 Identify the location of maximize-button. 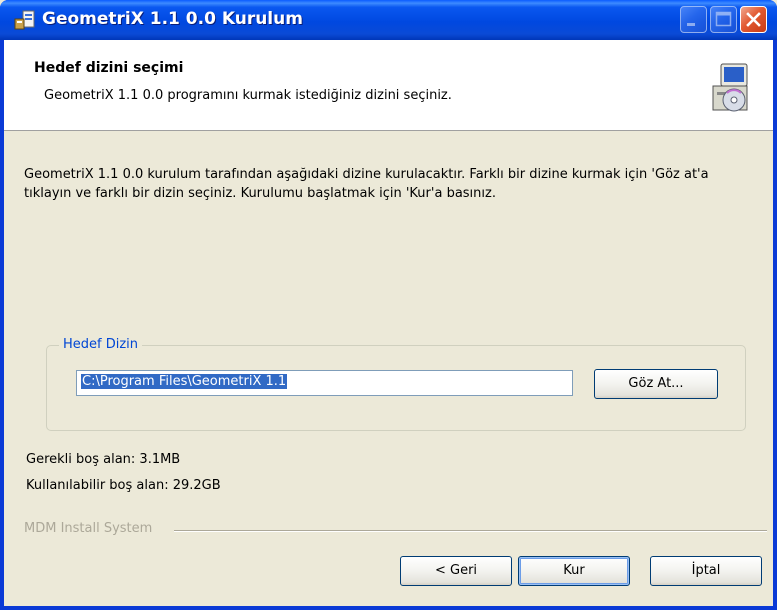
(723, 19).